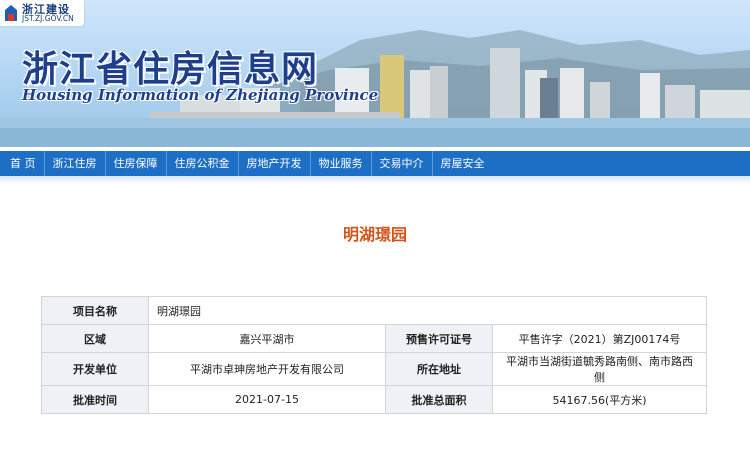 The height and width of the screenshot is (450, 750). I want to click on nav-item-home: 首 页, so click(22, 163).